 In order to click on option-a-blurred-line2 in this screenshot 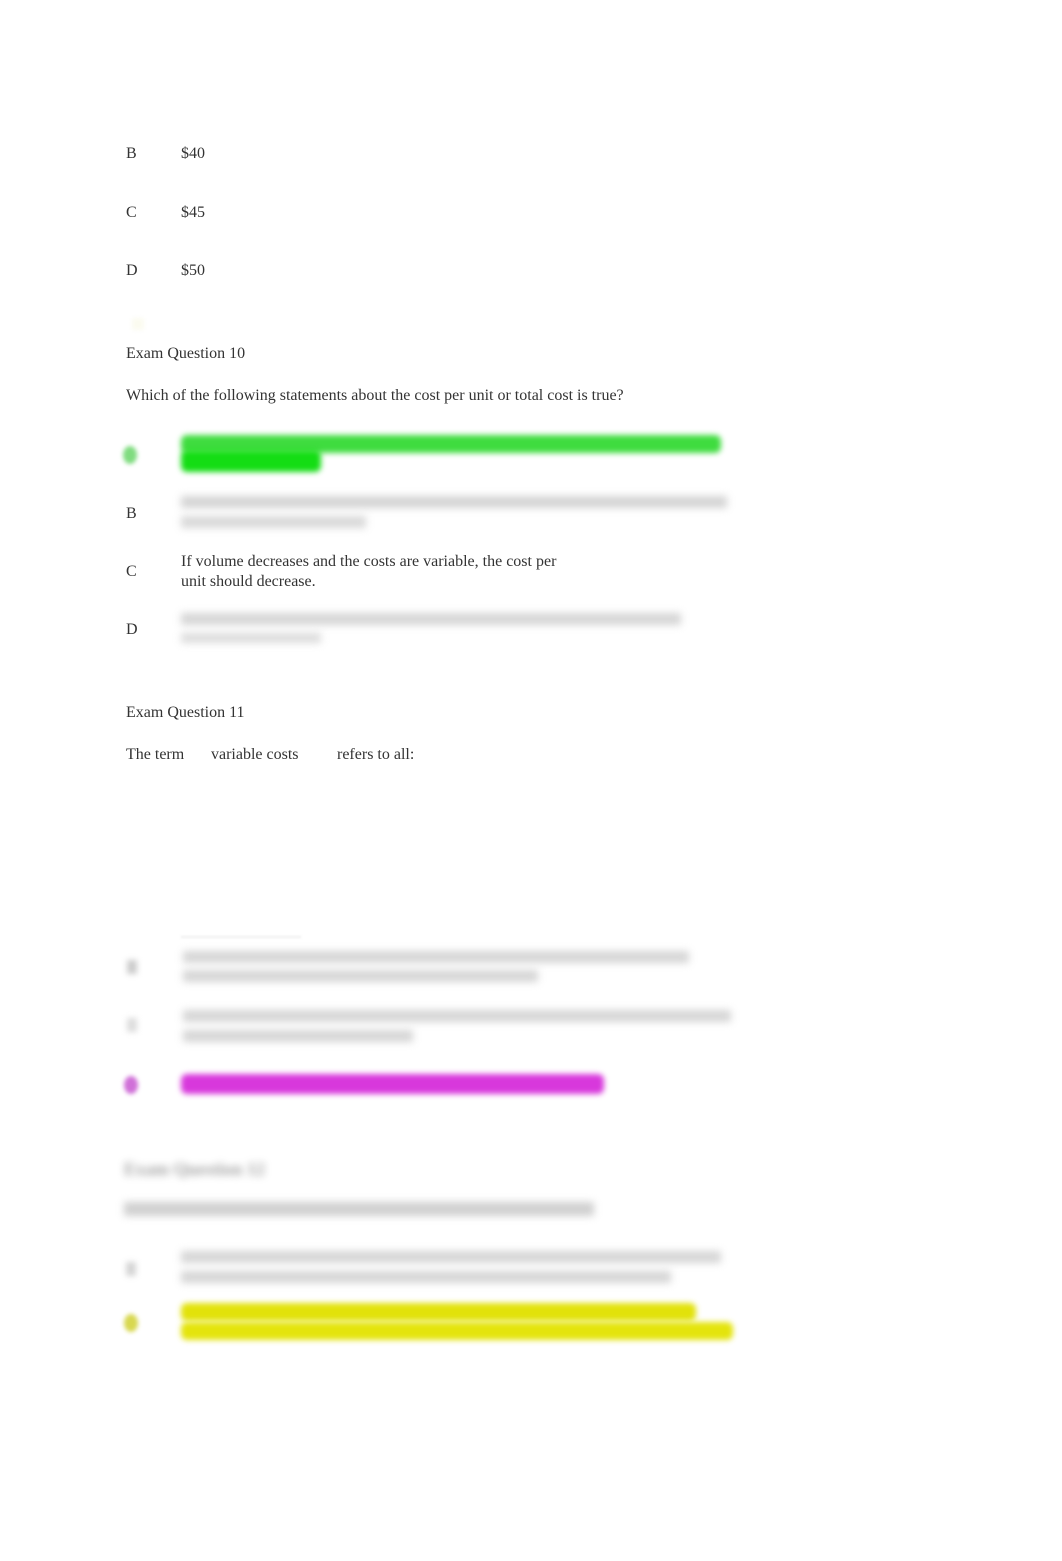, I will do `click(426, 1277)`.